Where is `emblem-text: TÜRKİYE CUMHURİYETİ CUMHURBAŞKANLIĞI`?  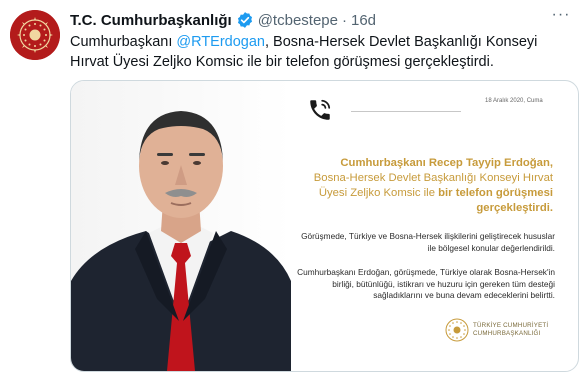
emblem-text: TÜRKİYE CUMHURİYETİ CUMHURBAŞKANLIĞI is located at coordinates (518, 330).